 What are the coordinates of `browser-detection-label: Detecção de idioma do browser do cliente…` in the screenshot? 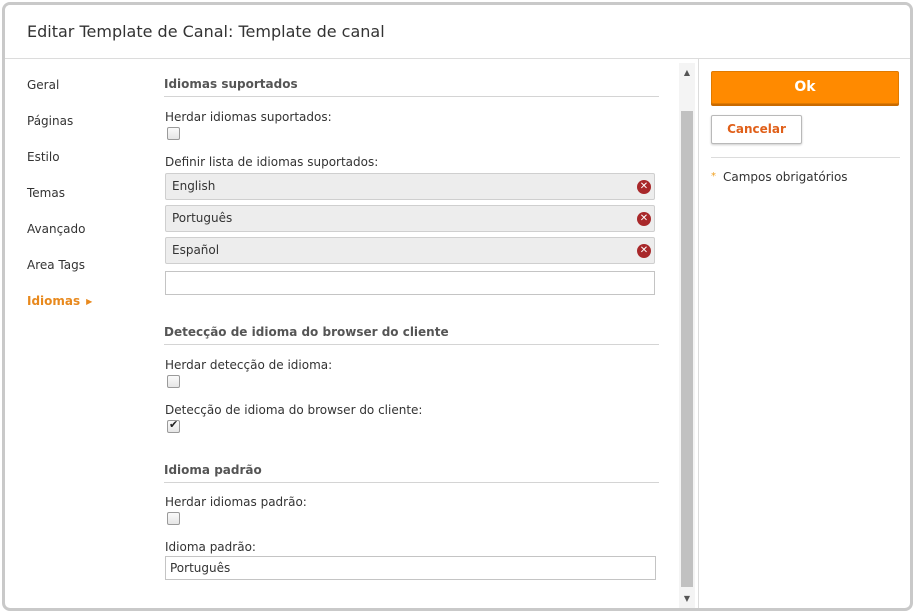 It's located at (294, 410).